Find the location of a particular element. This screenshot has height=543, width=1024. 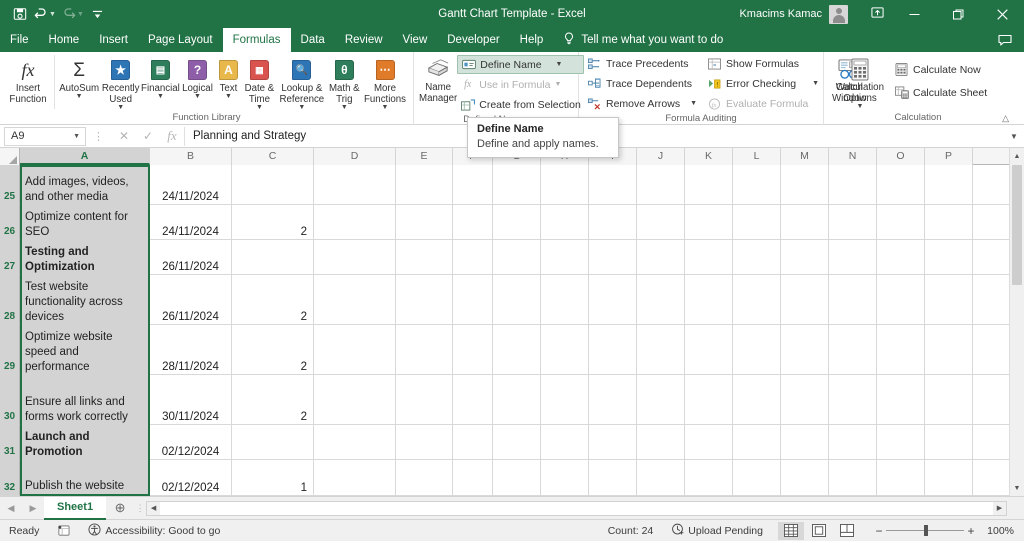

cell-I31 is located at coordinates (613, 442).